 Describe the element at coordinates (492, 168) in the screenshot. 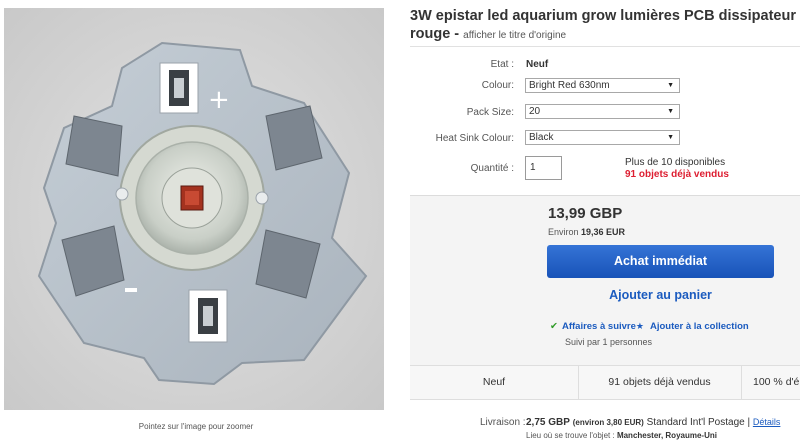

I see `quantity-label: Quantité :` at that location.